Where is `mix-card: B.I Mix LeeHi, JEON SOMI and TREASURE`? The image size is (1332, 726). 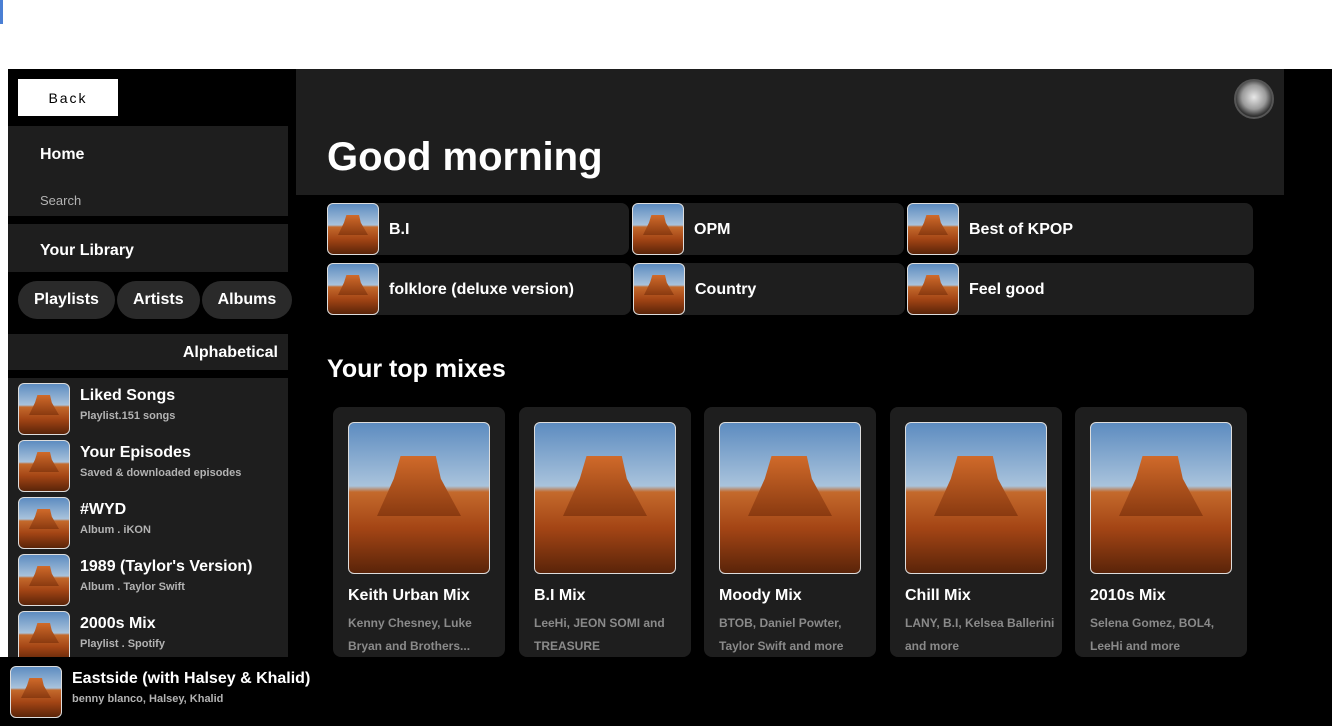 mix-card: B.I Mix LeeHi, JEON SOMI and TREASURE is located at coordinates (605, 532).